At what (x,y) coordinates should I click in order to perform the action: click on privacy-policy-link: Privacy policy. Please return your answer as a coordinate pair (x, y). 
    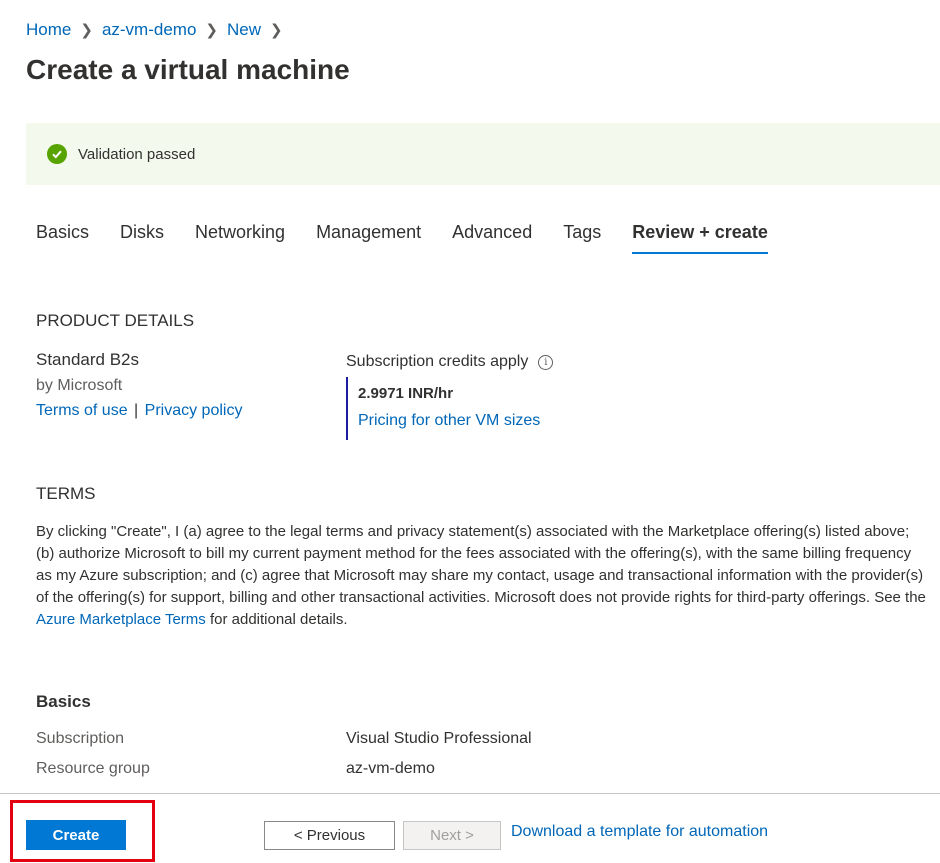
    Looking at the image, I should click on (194, 410).